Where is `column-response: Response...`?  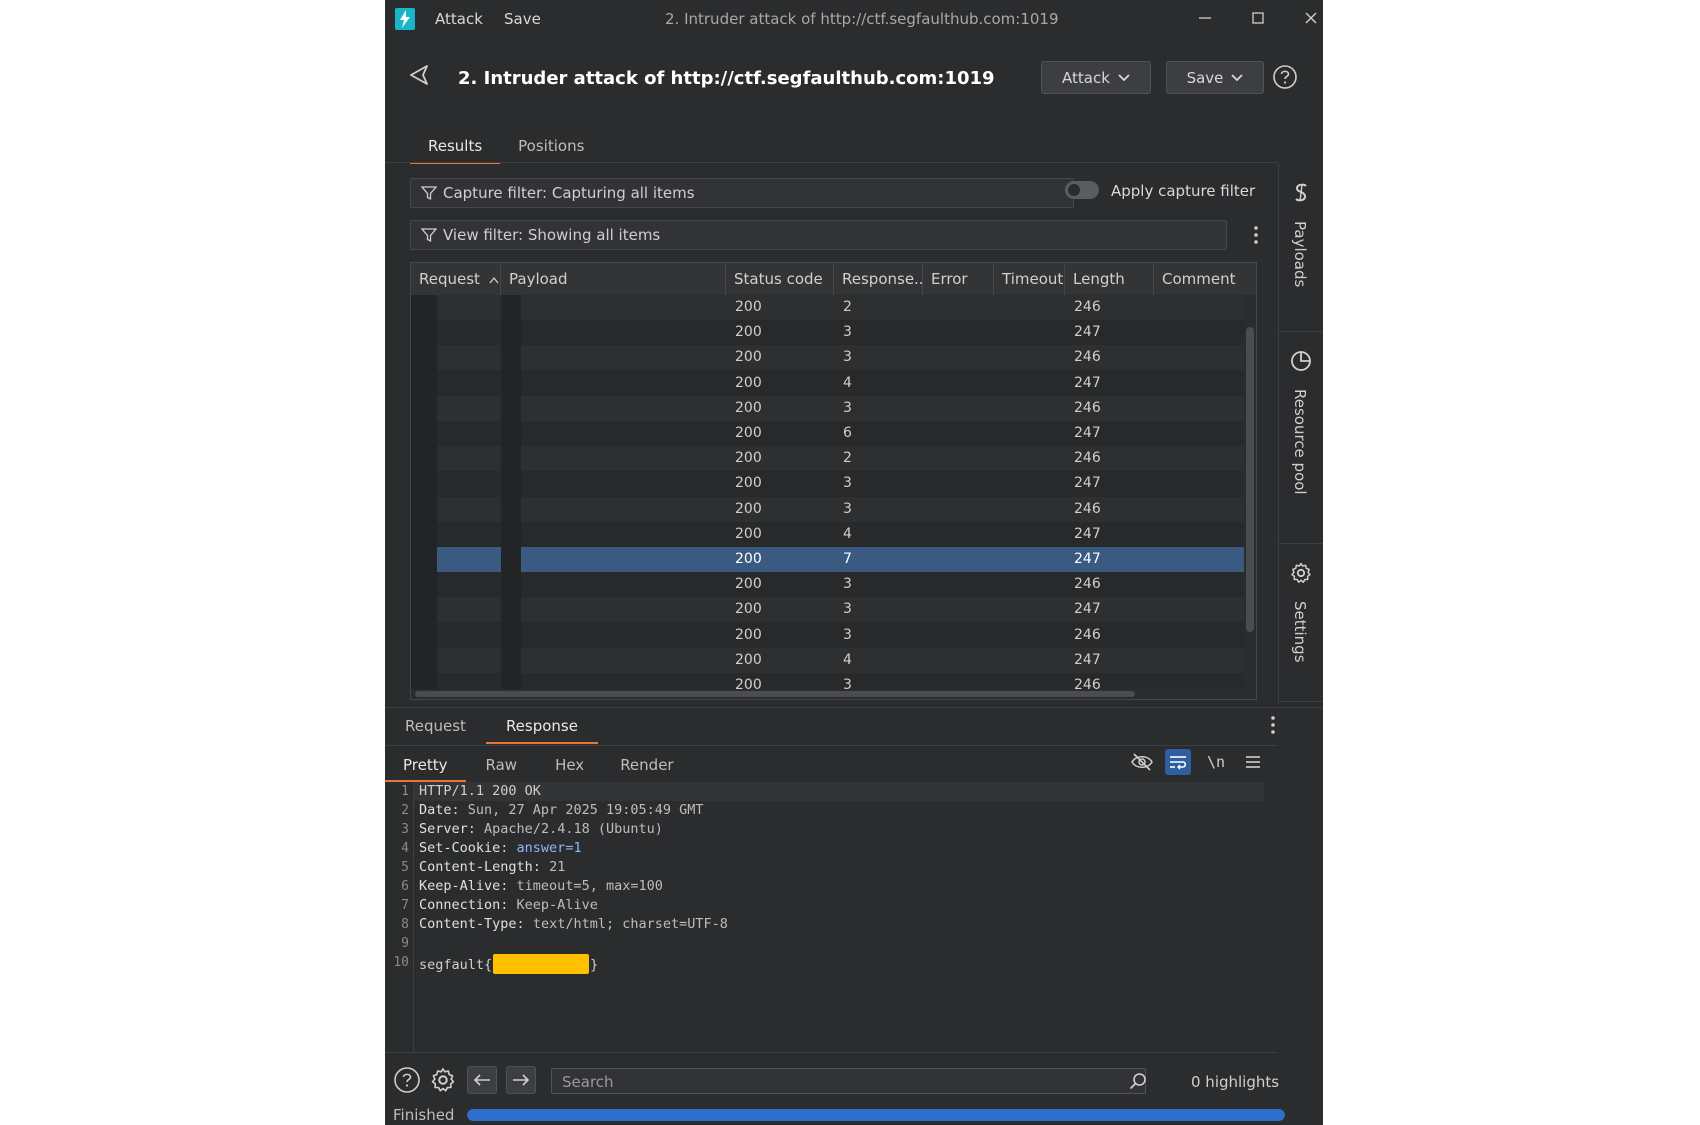 column-response: Response... is located at coordinates (878, 279).